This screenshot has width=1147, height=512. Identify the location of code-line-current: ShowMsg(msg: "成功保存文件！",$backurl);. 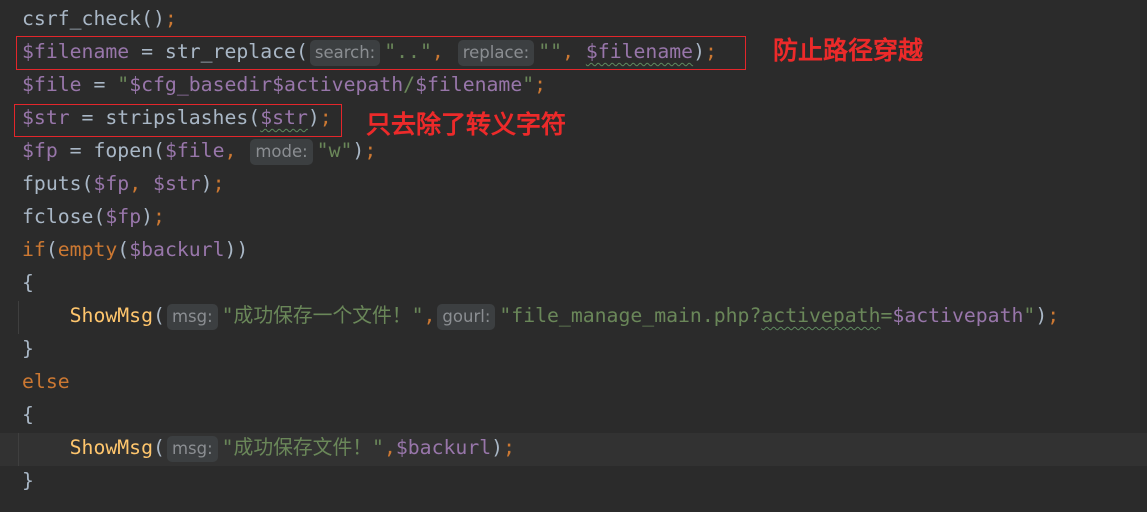
(573, 449).